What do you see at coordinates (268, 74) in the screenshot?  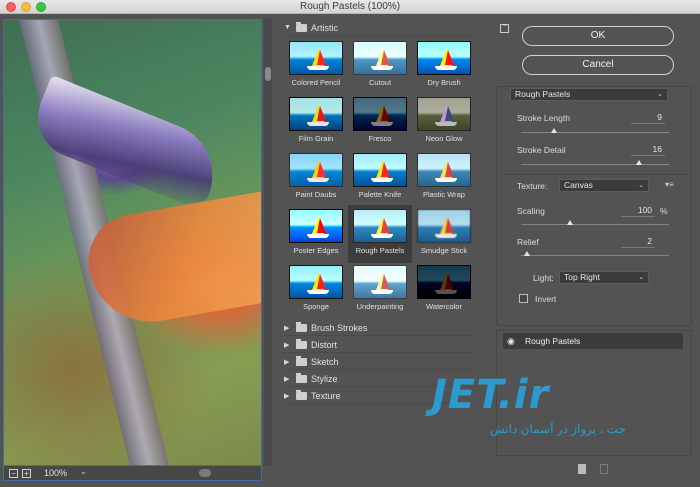 I see `gallery-scrollbar-thumb` at bounding box center [268, 74].